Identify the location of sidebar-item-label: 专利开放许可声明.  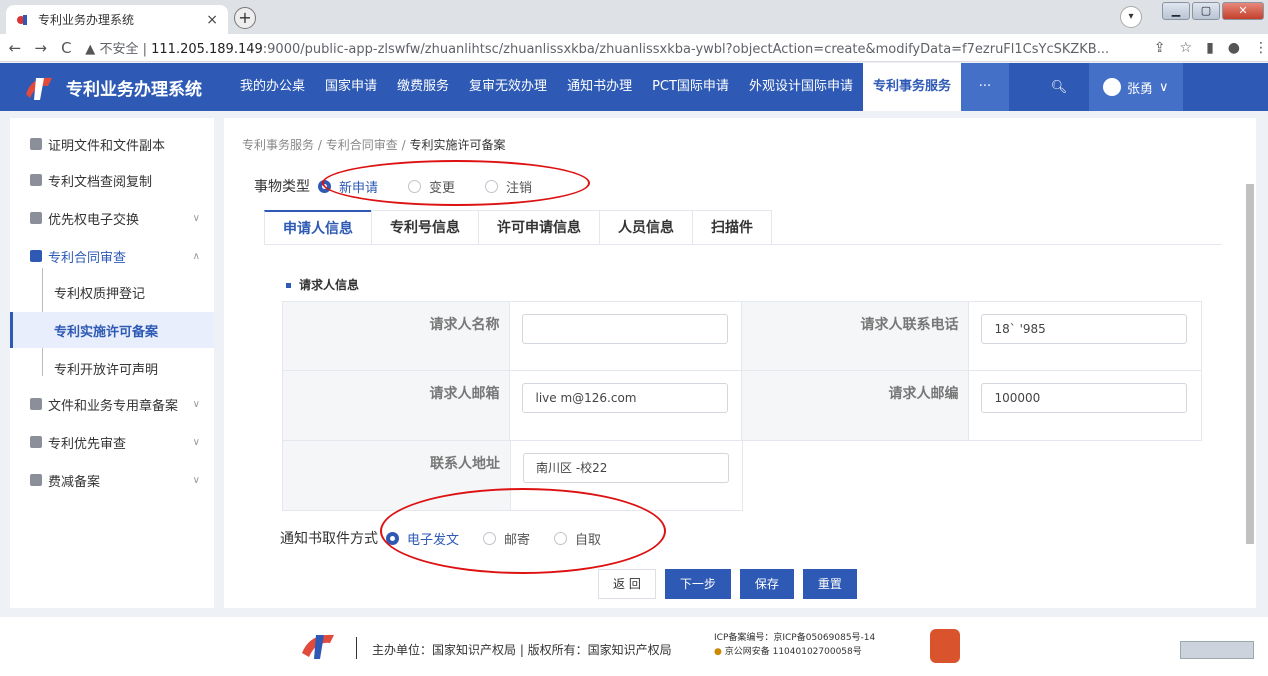
(106, 370).